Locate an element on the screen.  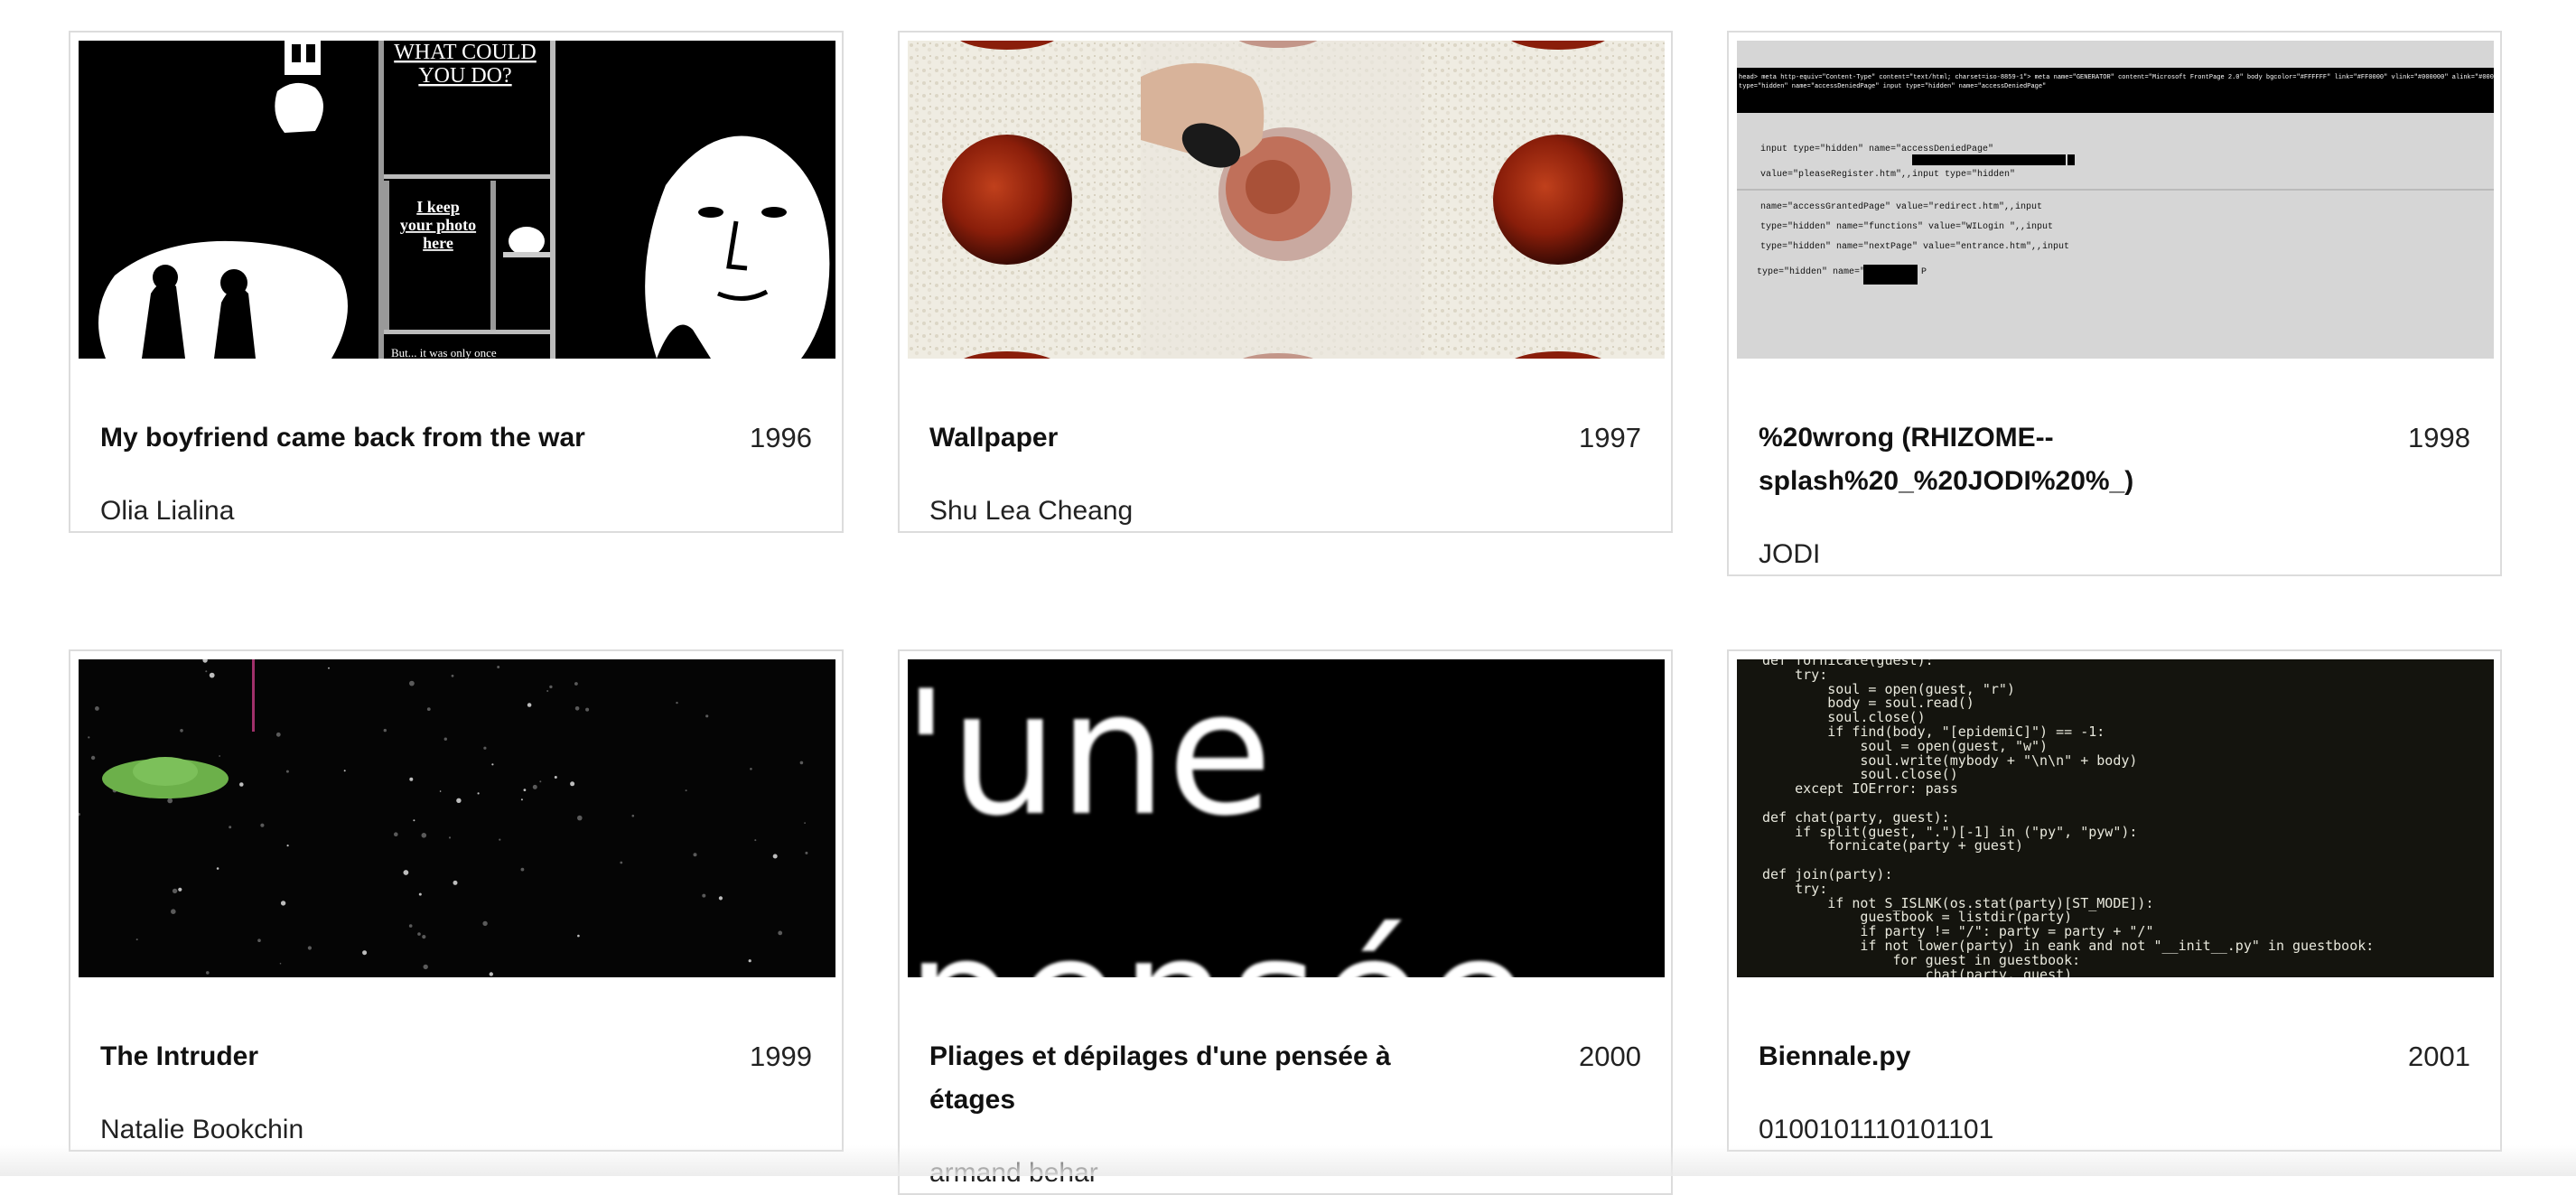
artwork-year: 2000 is located at coordinates (1610, 1056).